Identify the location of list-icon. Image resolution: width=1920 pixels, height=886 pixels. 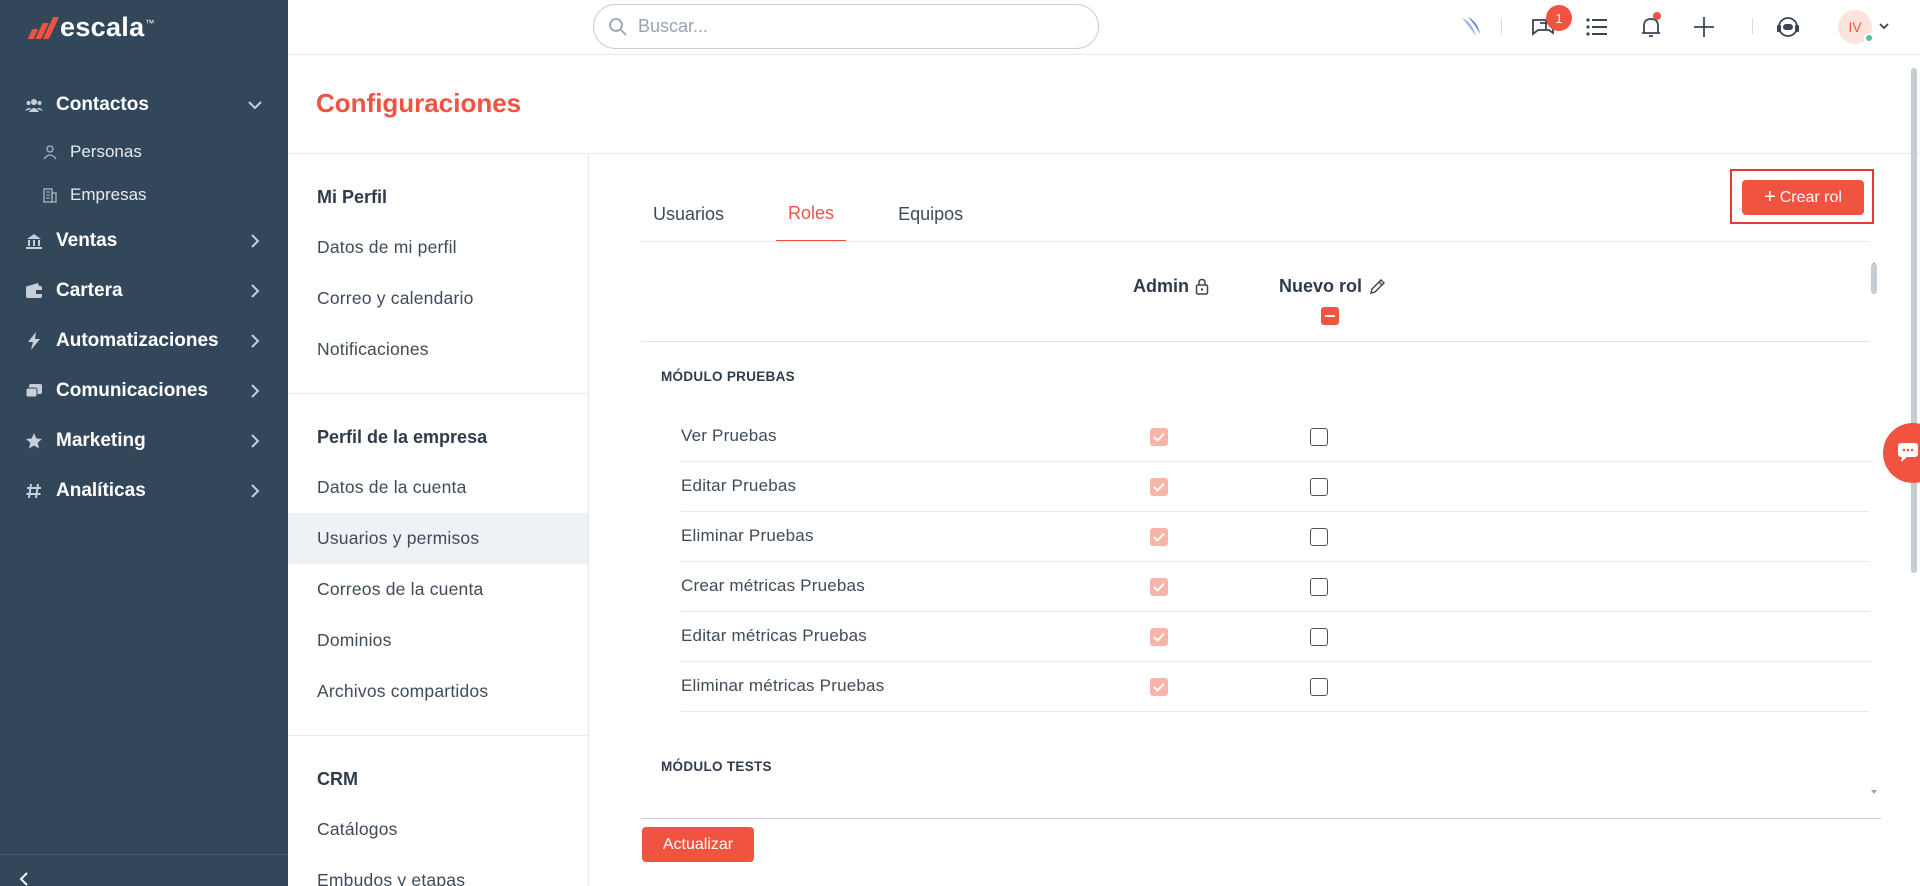
(1597, 27).